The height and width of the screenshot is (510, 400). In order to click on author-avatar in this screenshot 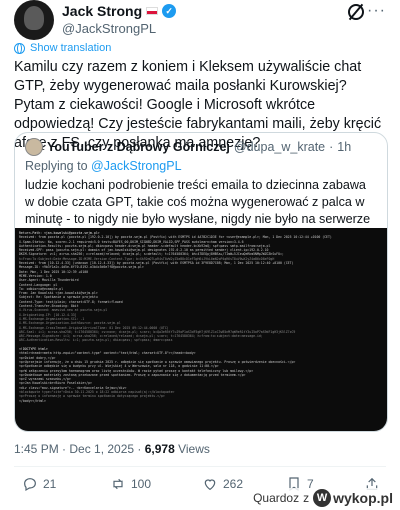, I will do `click(34, 20)`.